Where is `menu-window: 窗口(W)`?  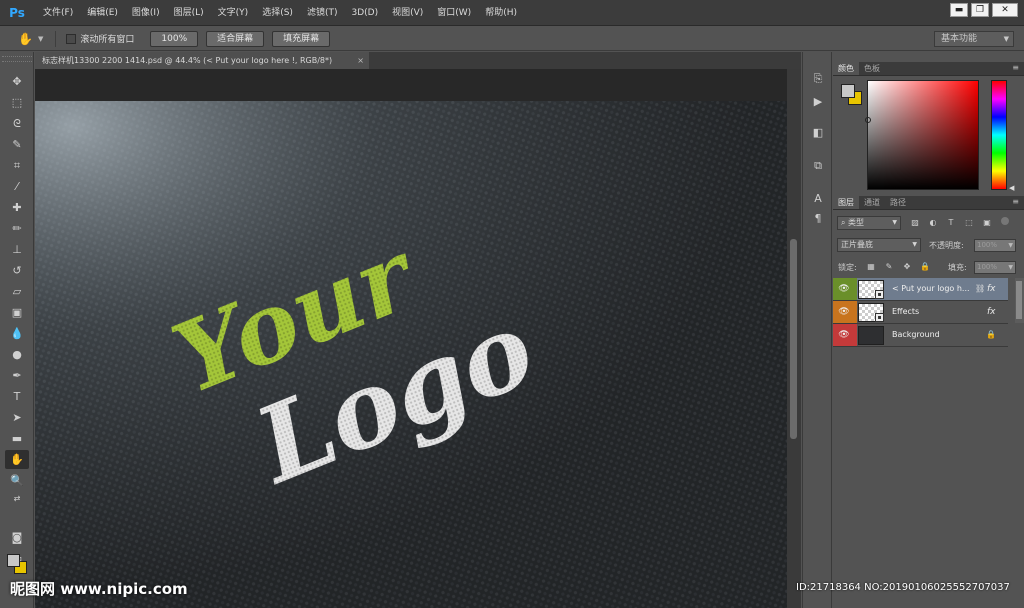
menu-window: 窗口(W) is located at coordinates (454, 13).